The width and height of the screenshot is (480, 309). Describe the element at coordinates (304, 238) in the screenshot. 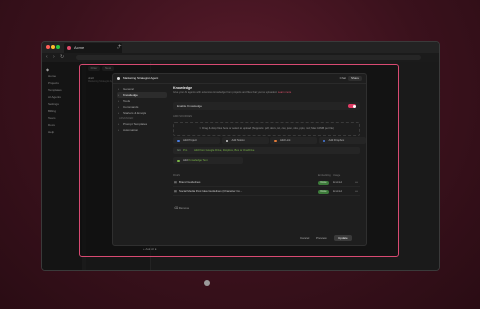

I see `cancel-button: Cancel` at that location.